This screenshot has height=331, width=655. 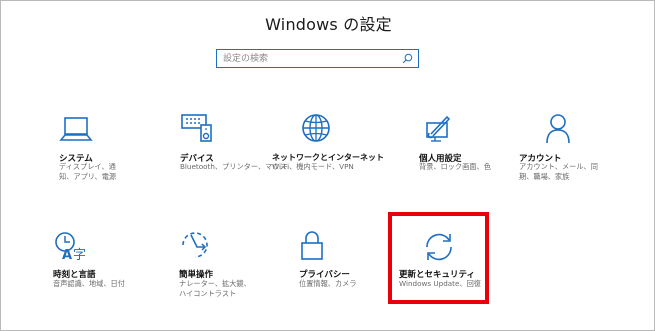 I want to click on search-input, so click(x=308, y=58).